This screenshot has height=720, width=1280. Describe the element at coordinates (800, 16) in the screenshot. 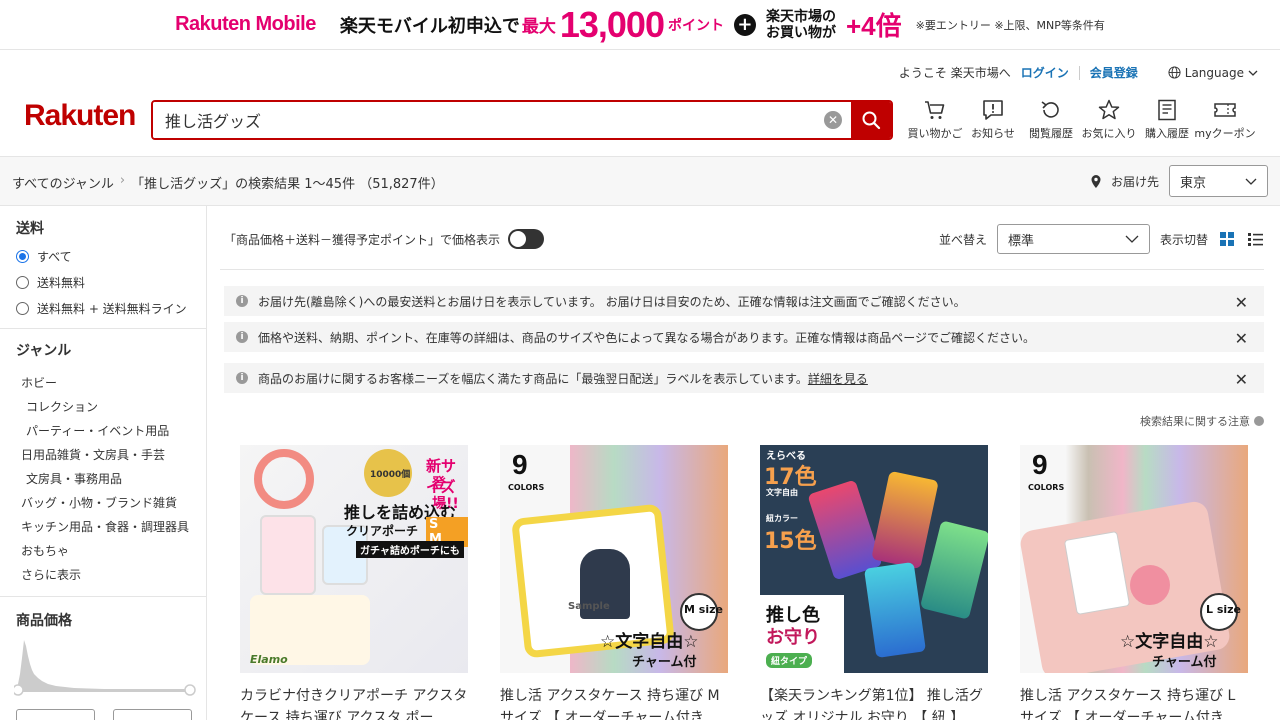

I see `banner-market-line1: 楽天市場の` at that location.